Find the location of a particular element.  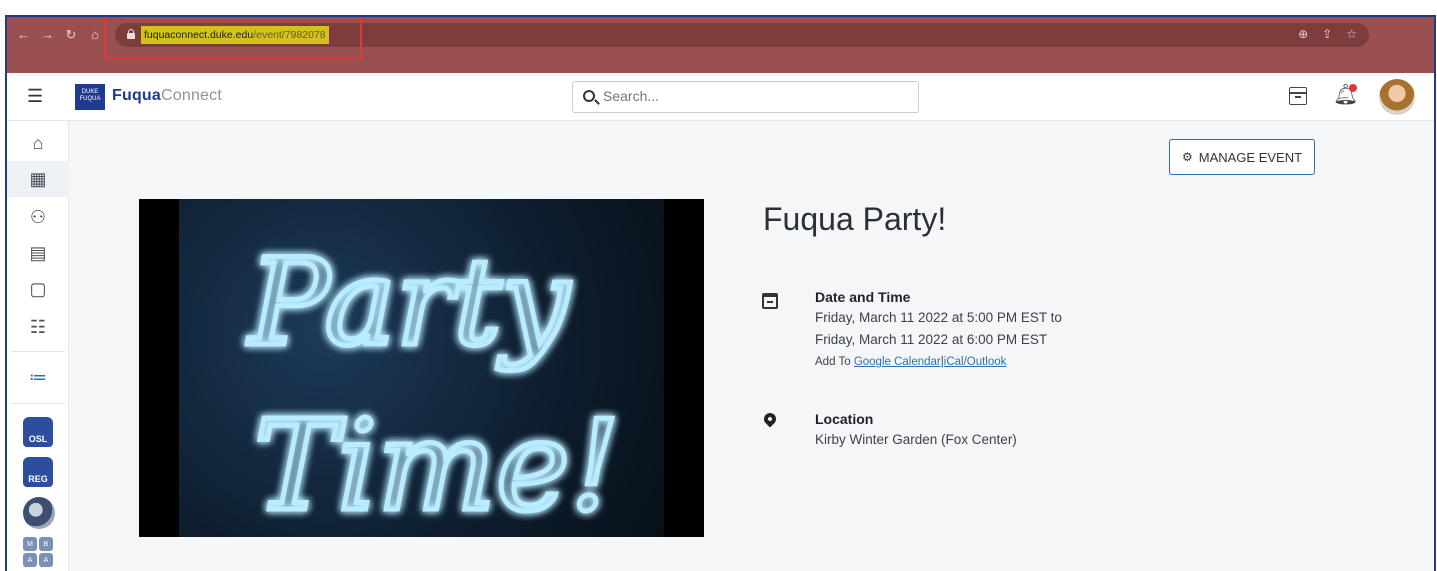

url-highlight-annotation is located at coordinates (233, 38).